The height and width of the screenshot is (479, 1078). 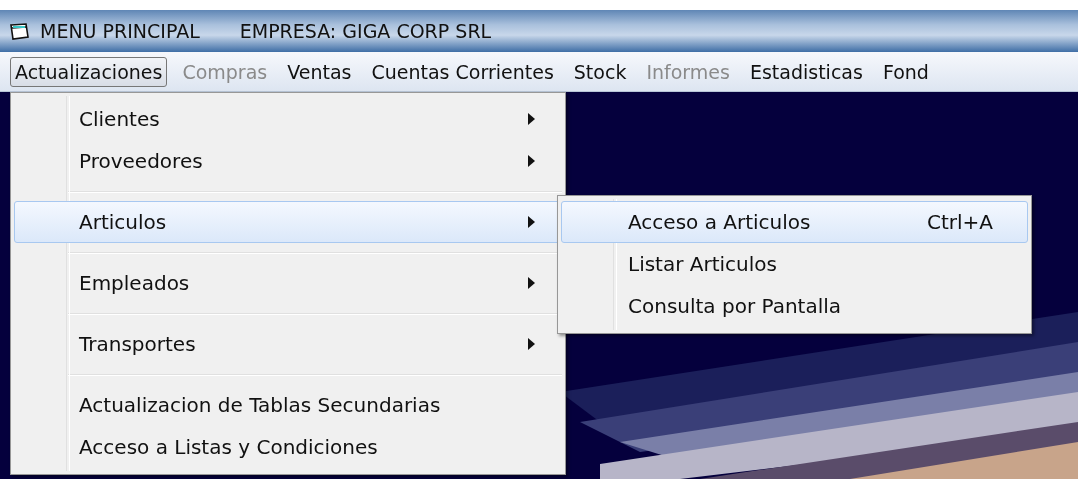 What do you see at coordinates (703, 264) in the screenshot?
I see `entry-label: Listar Articulos` at bounding box center [703, 264].